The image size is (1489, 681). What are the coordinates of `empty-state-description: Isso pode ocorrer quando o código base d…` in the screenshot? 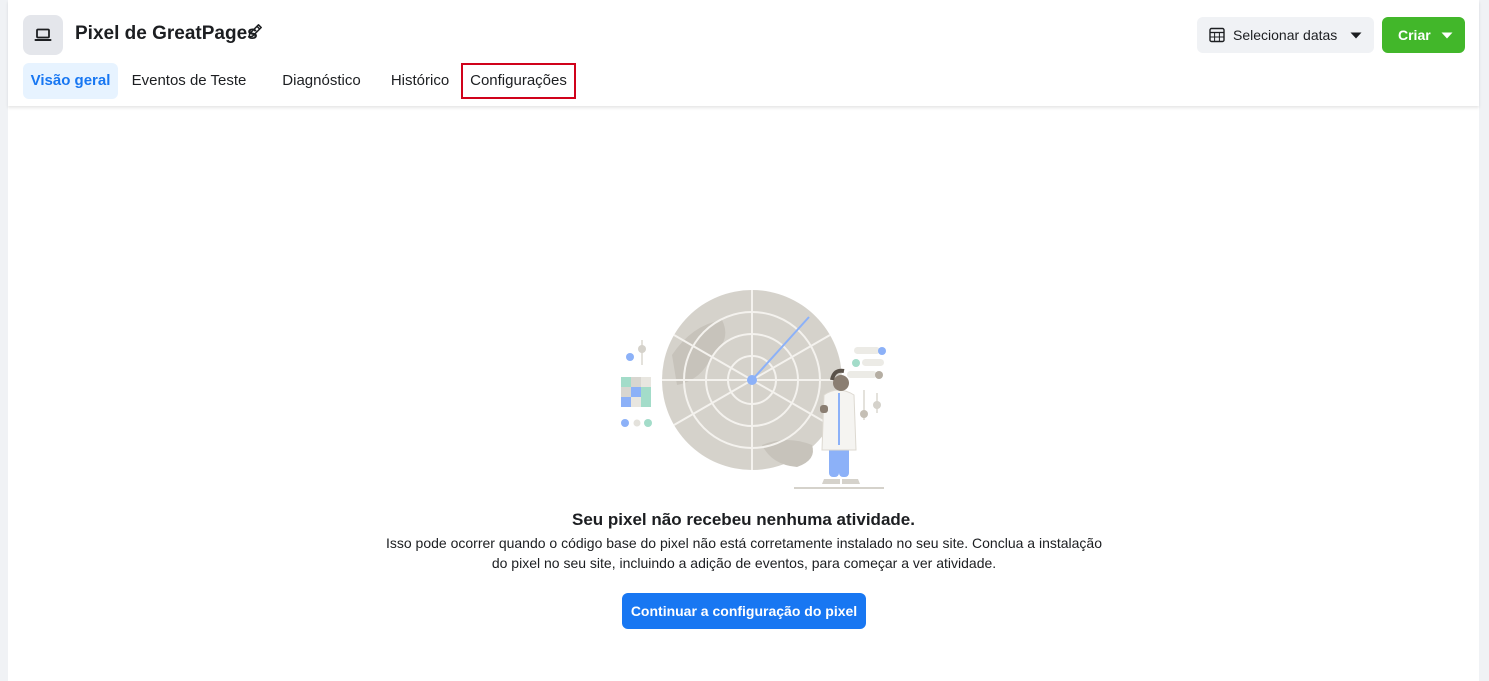 It's located at (744, 553).